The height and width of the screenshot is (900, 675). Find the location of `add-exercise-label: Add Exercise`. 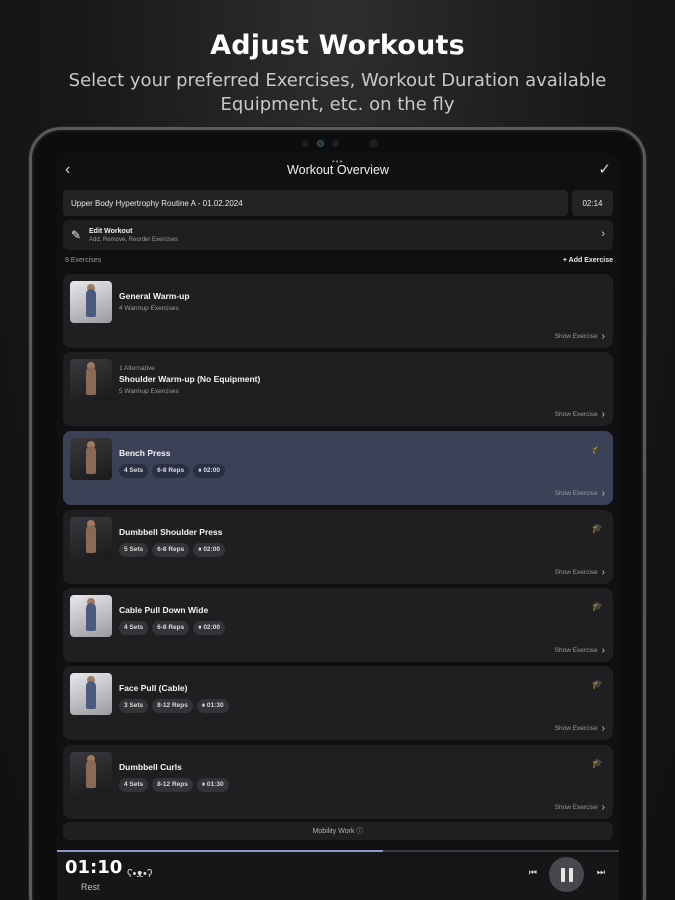

add-exercise-label: Add Exercise is located at coordinates (590, 260).